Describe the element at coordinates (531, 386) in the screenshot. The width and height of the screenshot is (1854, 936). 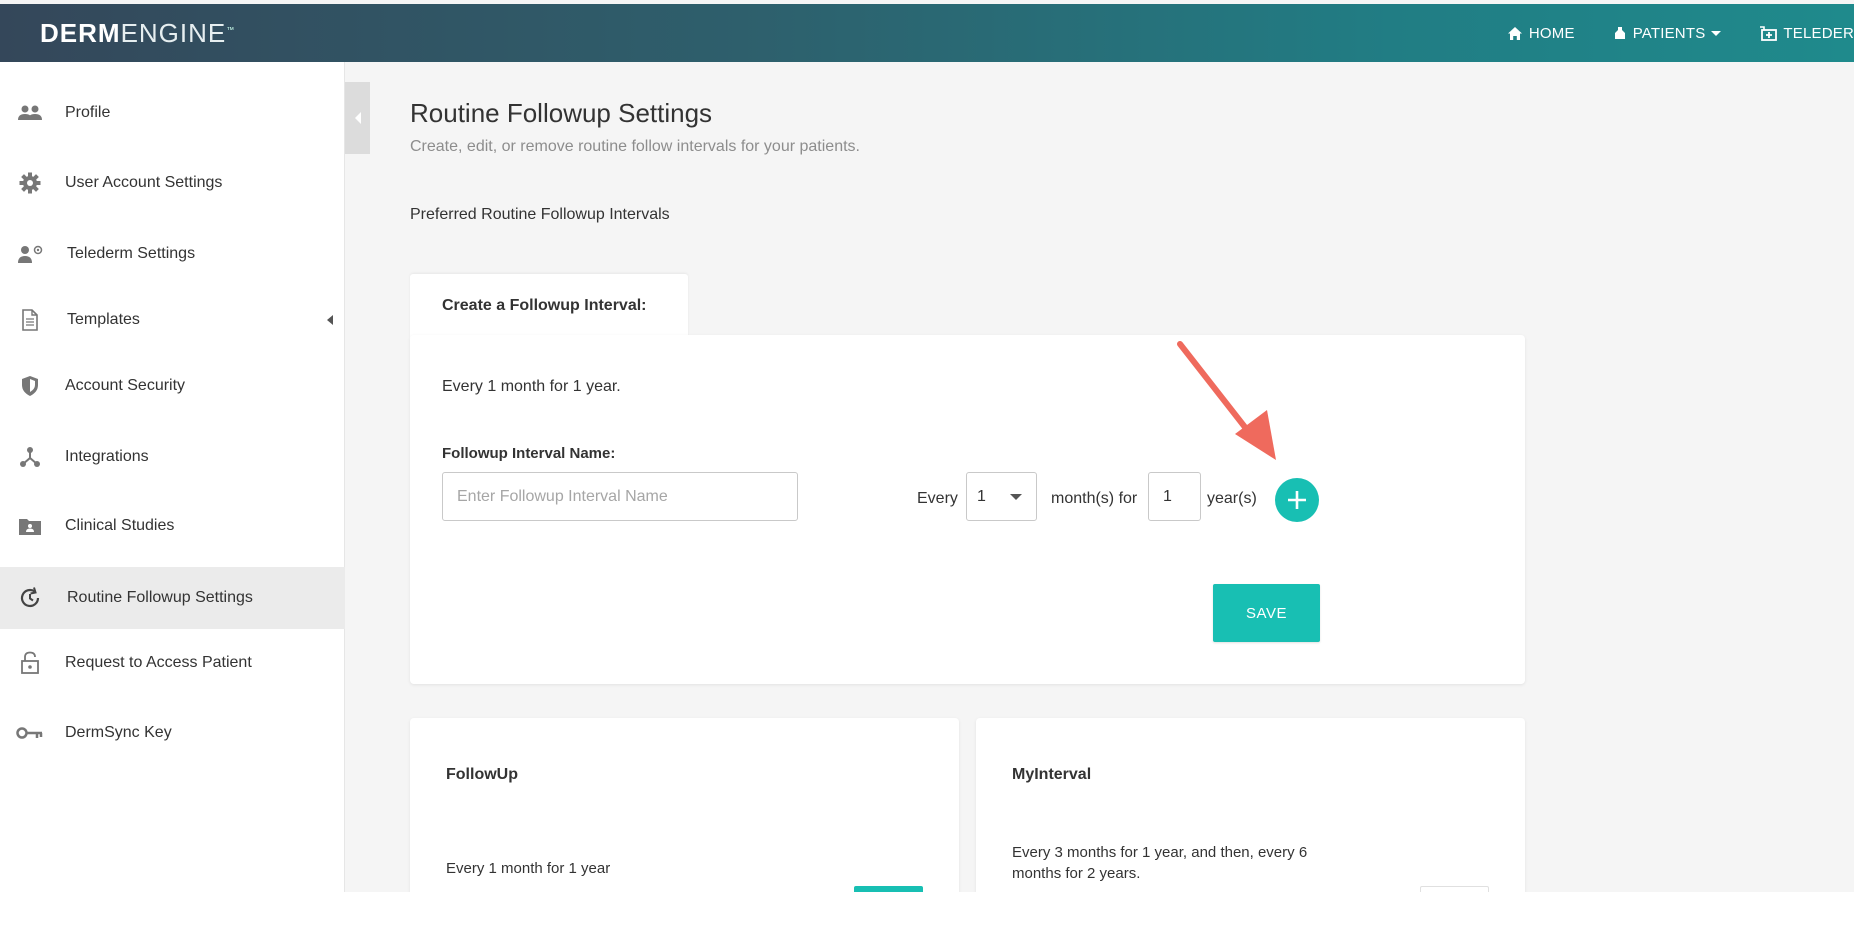
I see `interval-summary: Every 1 month for 1 year.` at that location.